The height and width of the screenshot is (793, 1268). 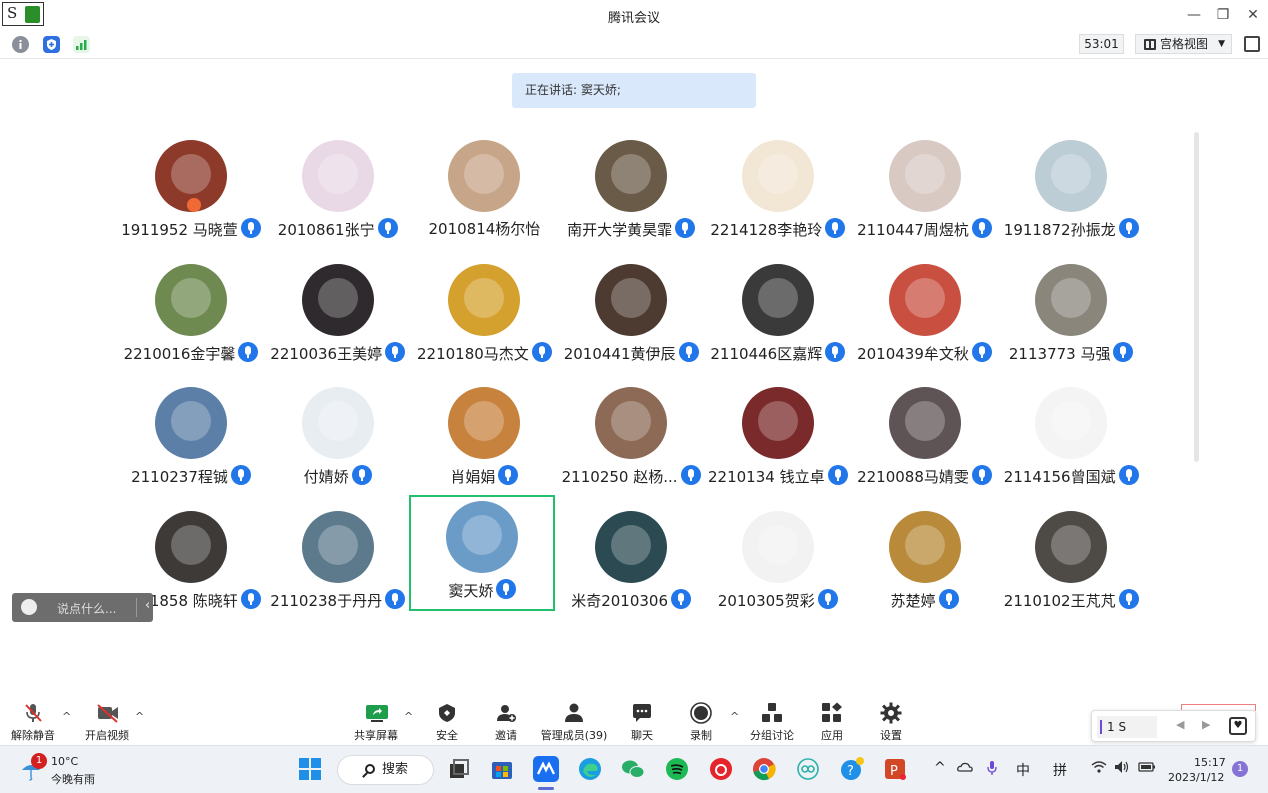 What do you see at coordinates (1252, 44) in the screenshot?
I see `fullscreen-icon` at bounding box center [1252, 44].